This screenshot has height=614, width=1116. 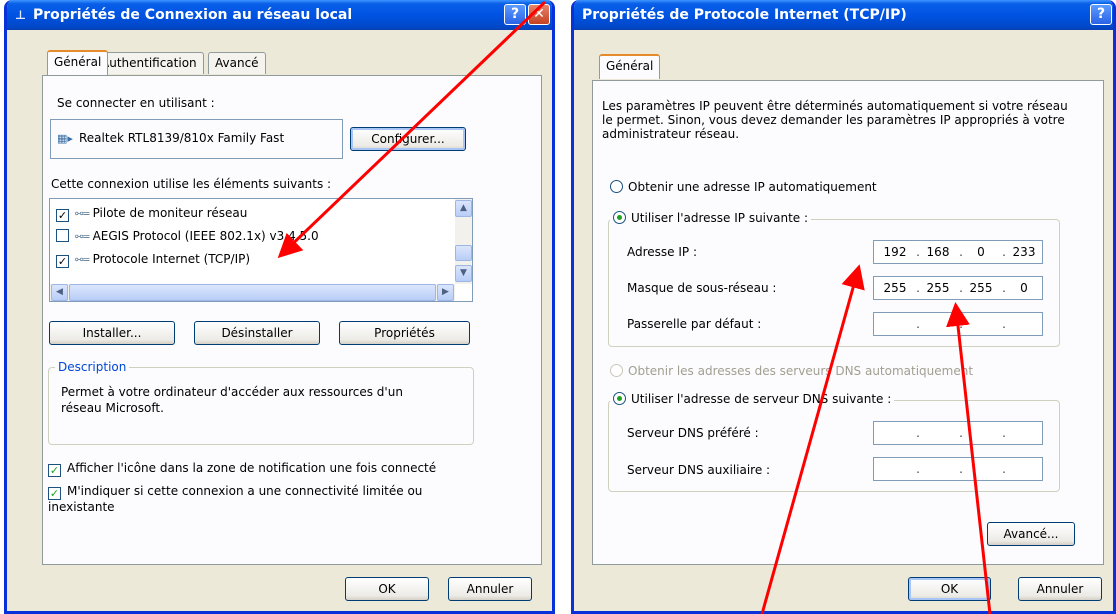 What do you see at coordinates (59, 292) in the screenshot?
I see `scroll-left-icon: ◀` at bounding box center [59, 292].